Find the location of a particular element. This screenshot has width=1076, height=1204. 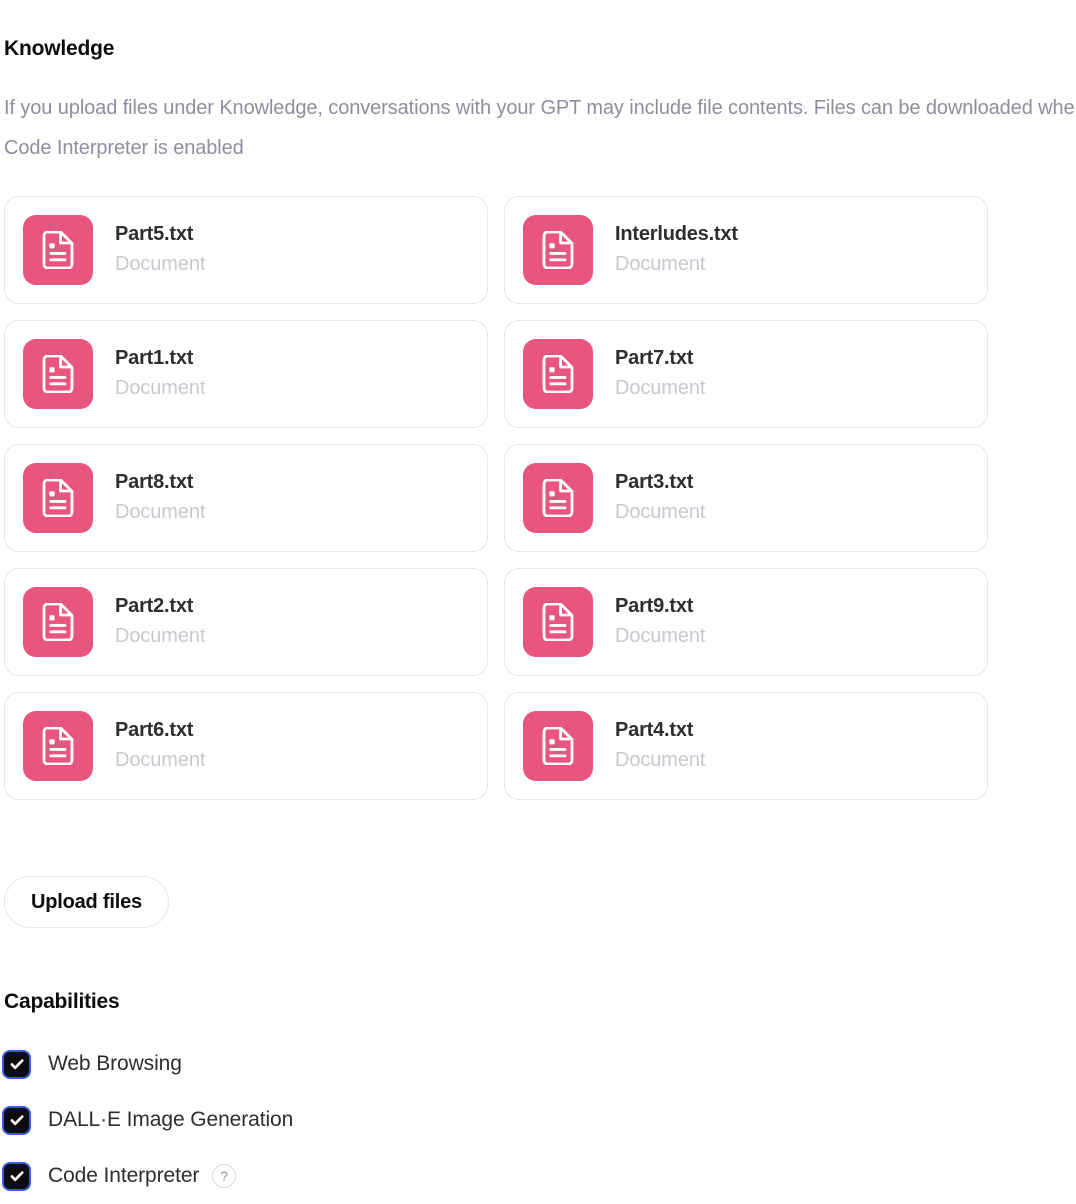

knowledge-file-name: Part6.txt is located at coordinates (154, 730).